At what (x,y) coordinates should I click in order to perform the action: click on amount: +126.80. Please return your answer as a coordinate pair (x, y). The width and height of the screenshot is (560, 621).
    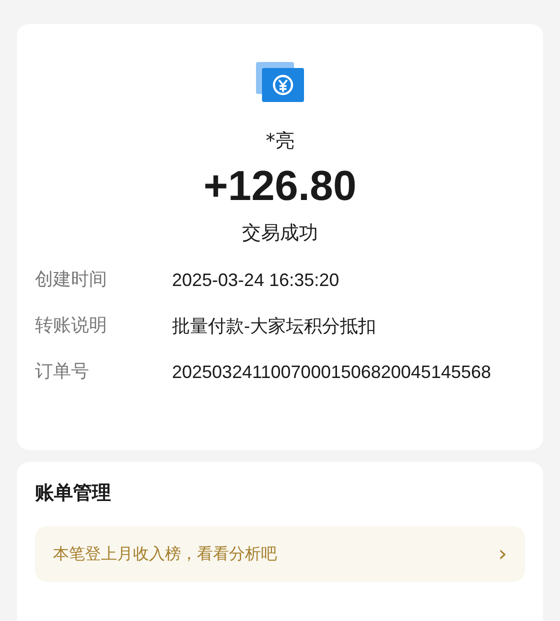
    Looking at the image, I should click on (280, 186).